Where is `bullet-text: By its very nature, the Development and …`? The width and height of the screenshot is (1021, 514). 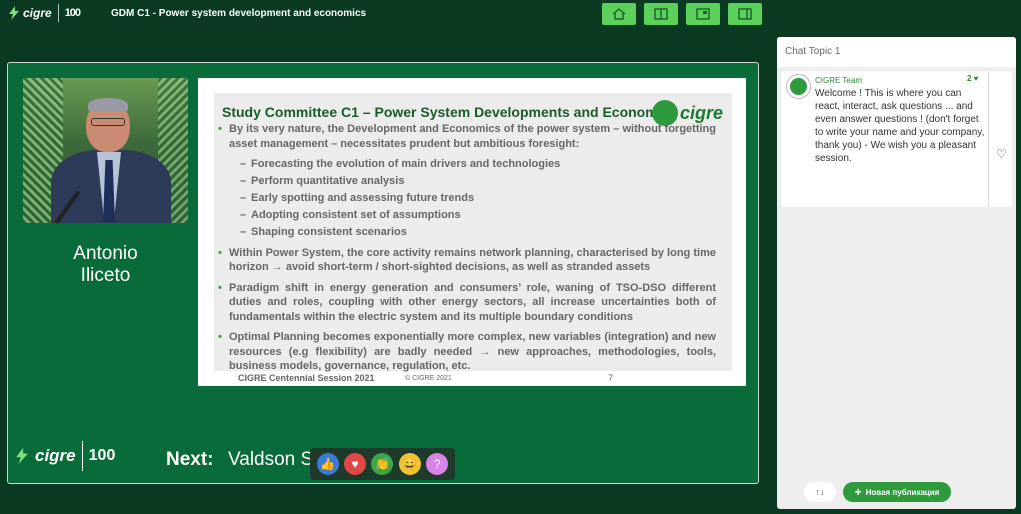 bullet-text: By its very nature, the Development and … is located at coordinates (472, 136).